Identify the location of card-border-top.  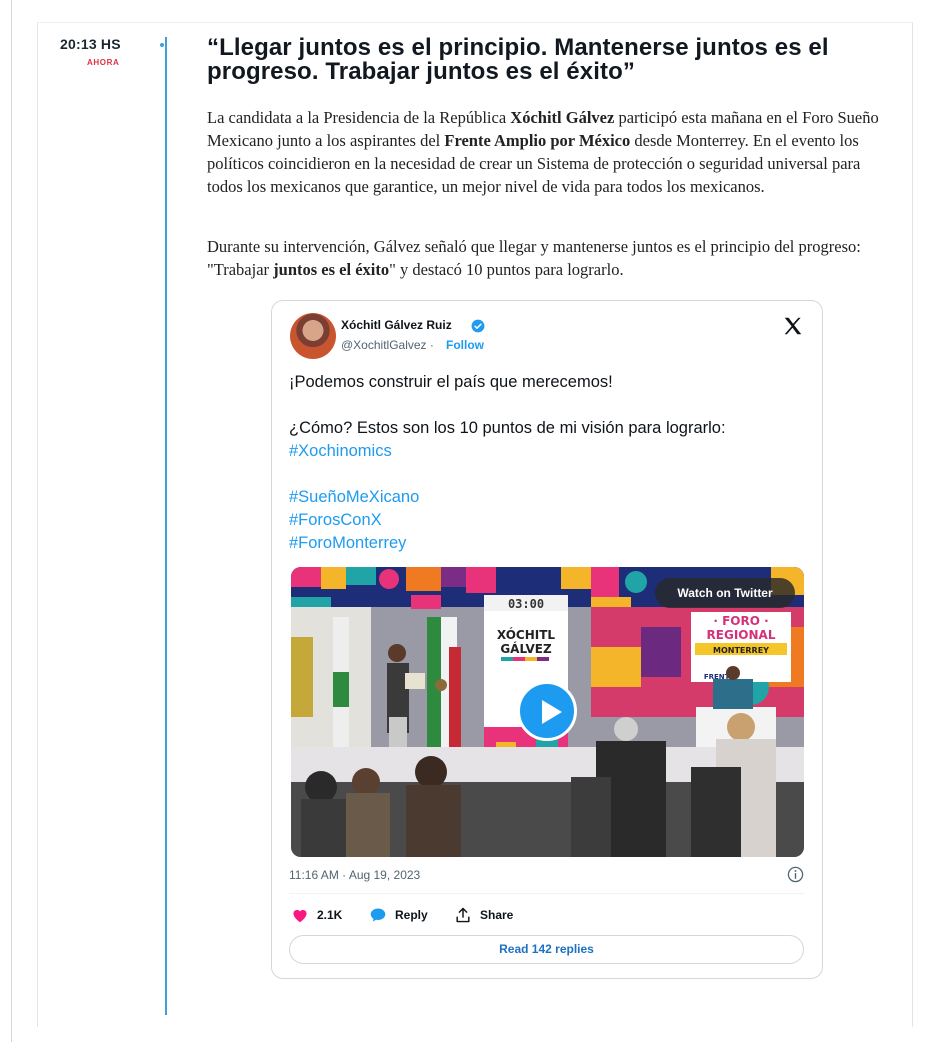
(475, 22).